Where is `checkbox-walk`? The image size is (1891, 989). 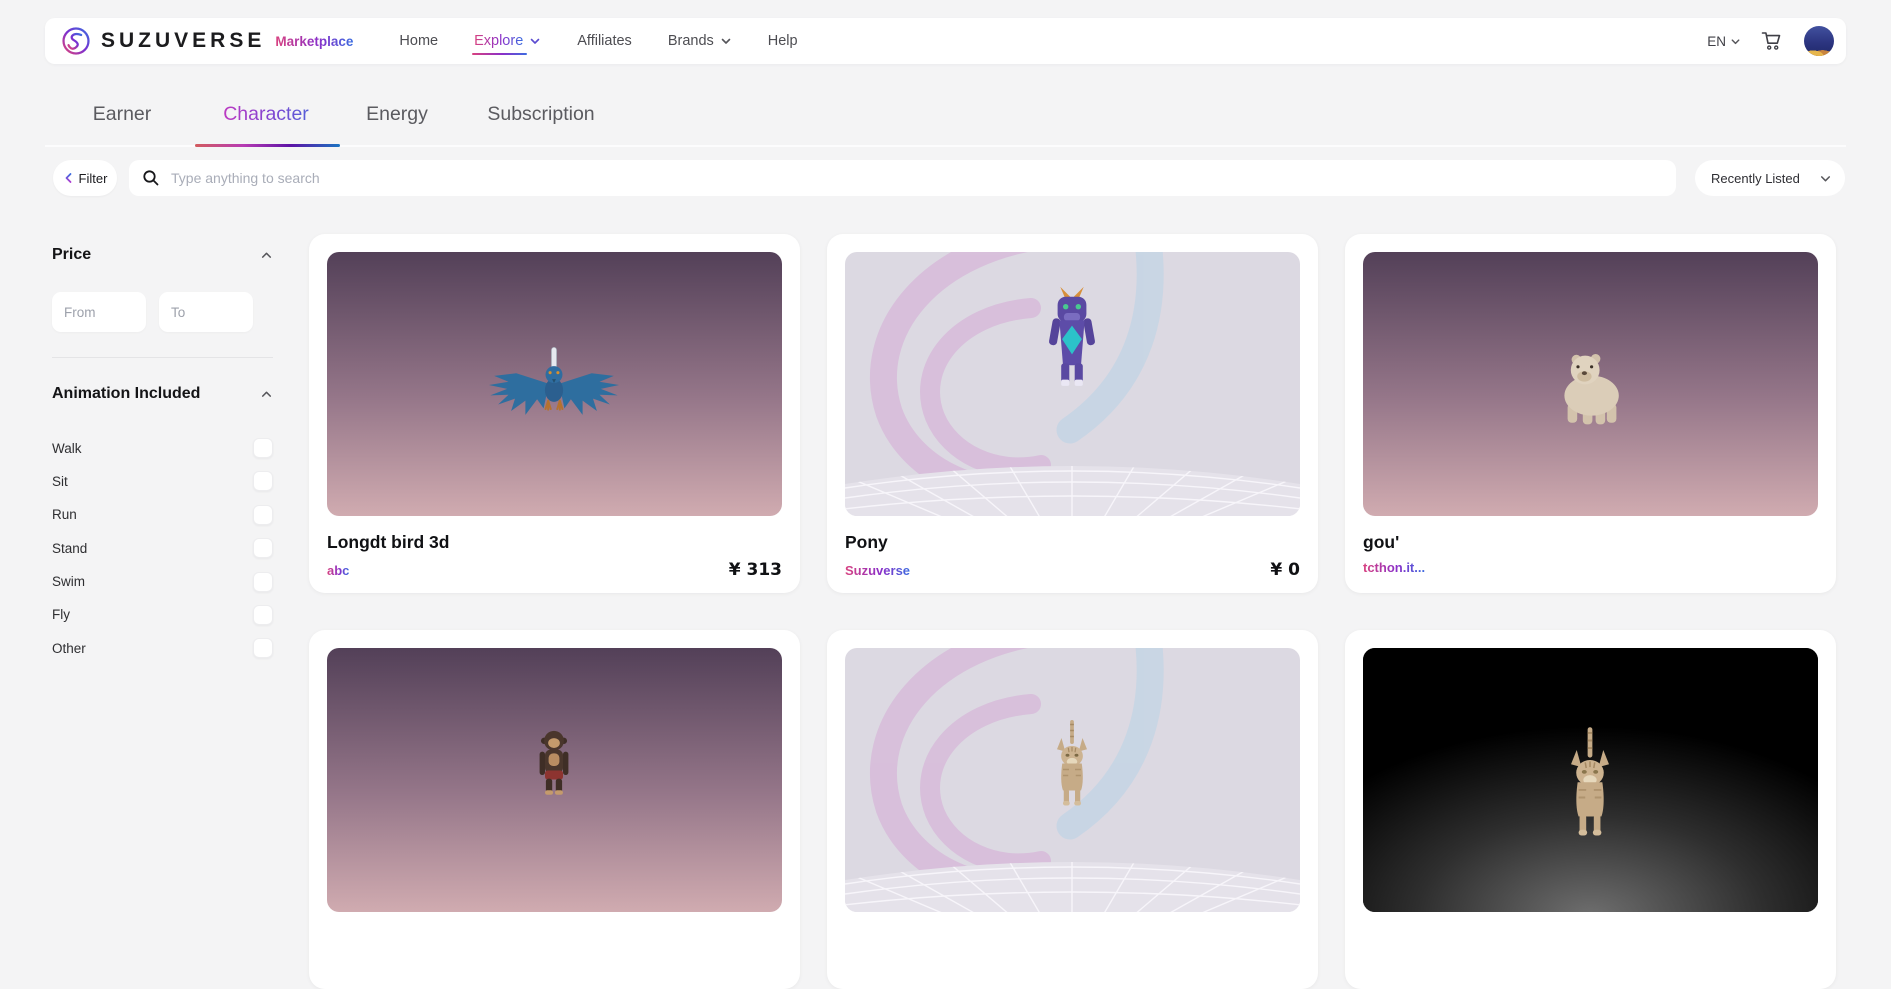 checkbox-walk is located at coordinates (263, 448).